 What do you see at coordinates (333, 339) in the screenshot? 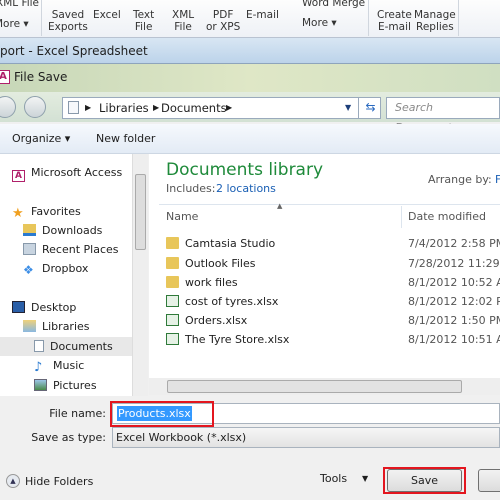
I see `file-row: The Tyre Store.xlsx 8/1/2012 10:51 AM` at bounding box center [333, 339].